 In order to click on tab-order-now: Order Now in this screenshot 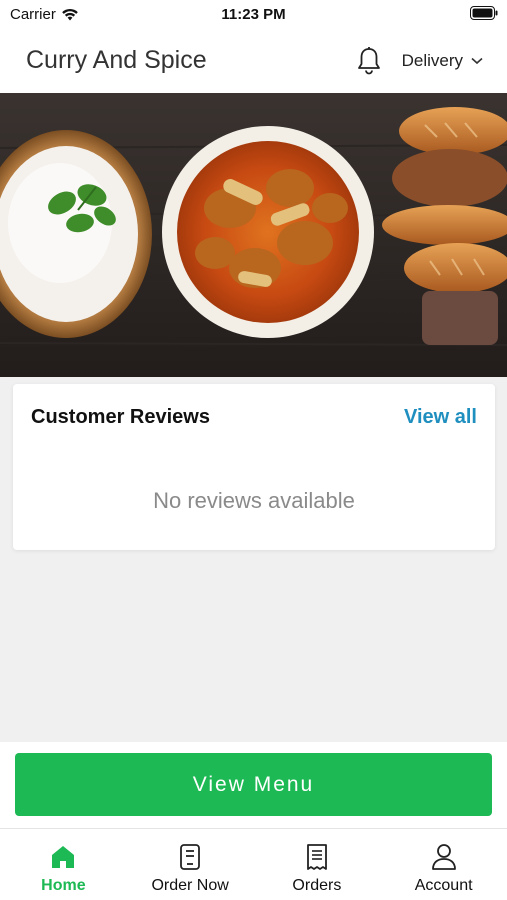, I will do `click(190, 864)`.